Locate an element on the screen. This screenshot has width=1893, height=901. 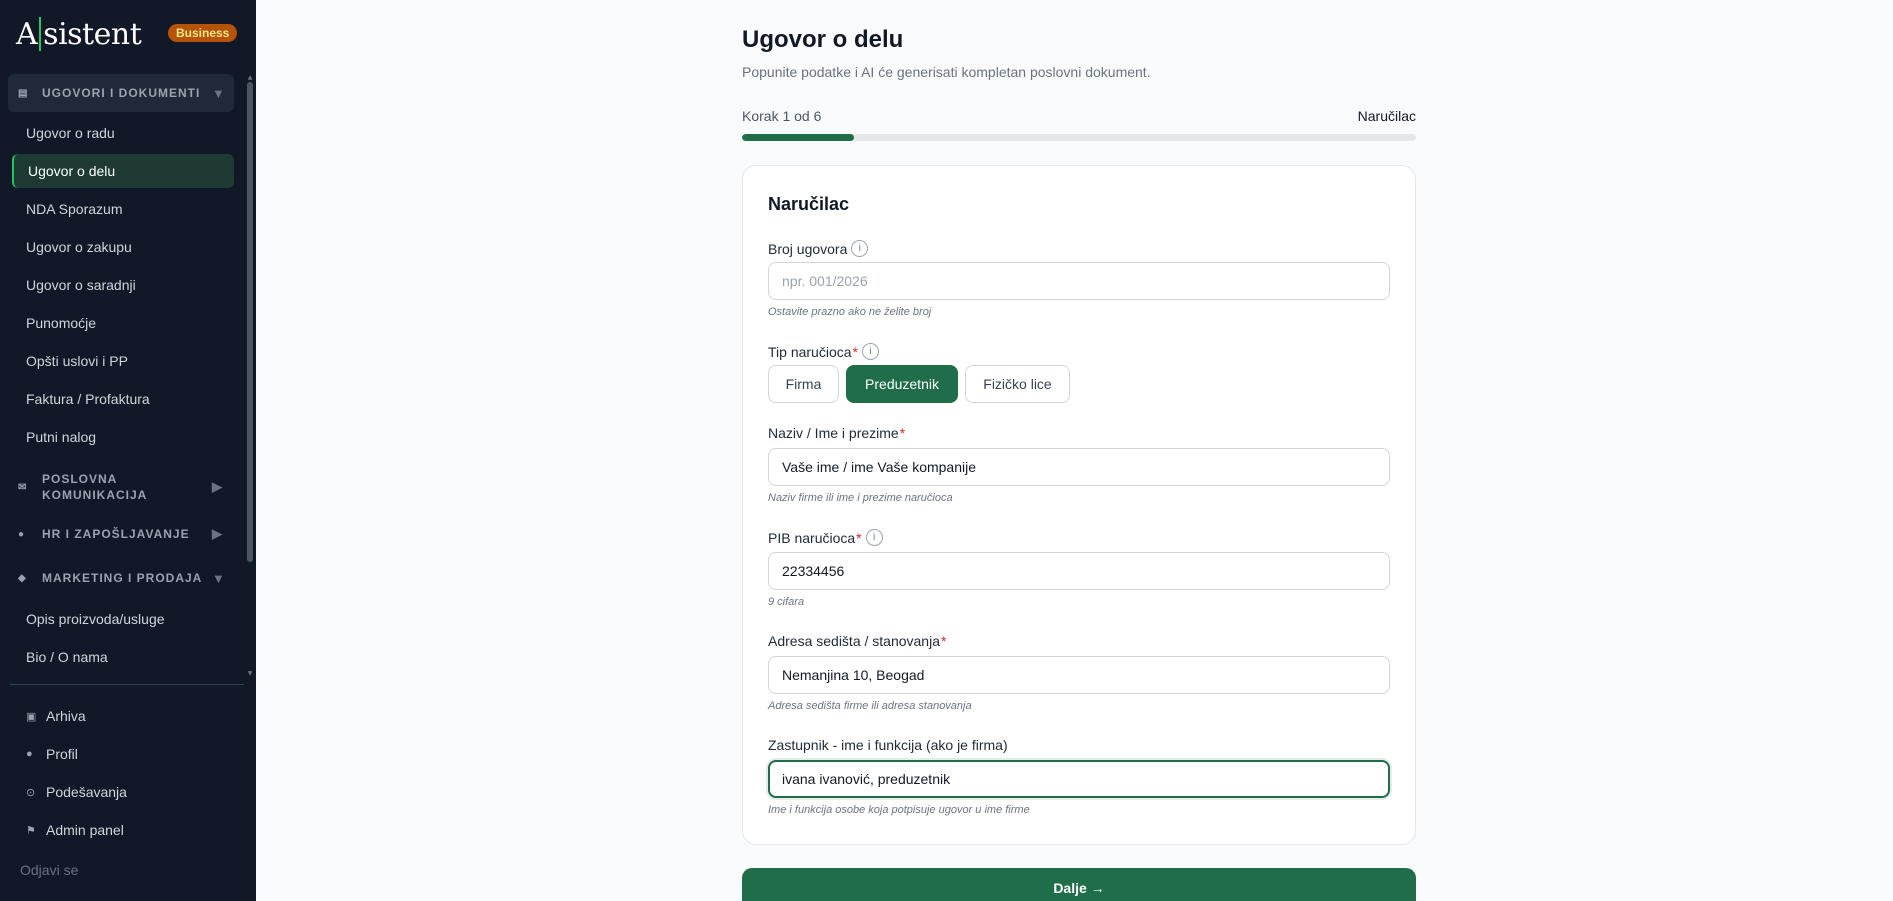
sidebar-item-faktura: Faktura / Profaktura is located at coordinates (123, 399).